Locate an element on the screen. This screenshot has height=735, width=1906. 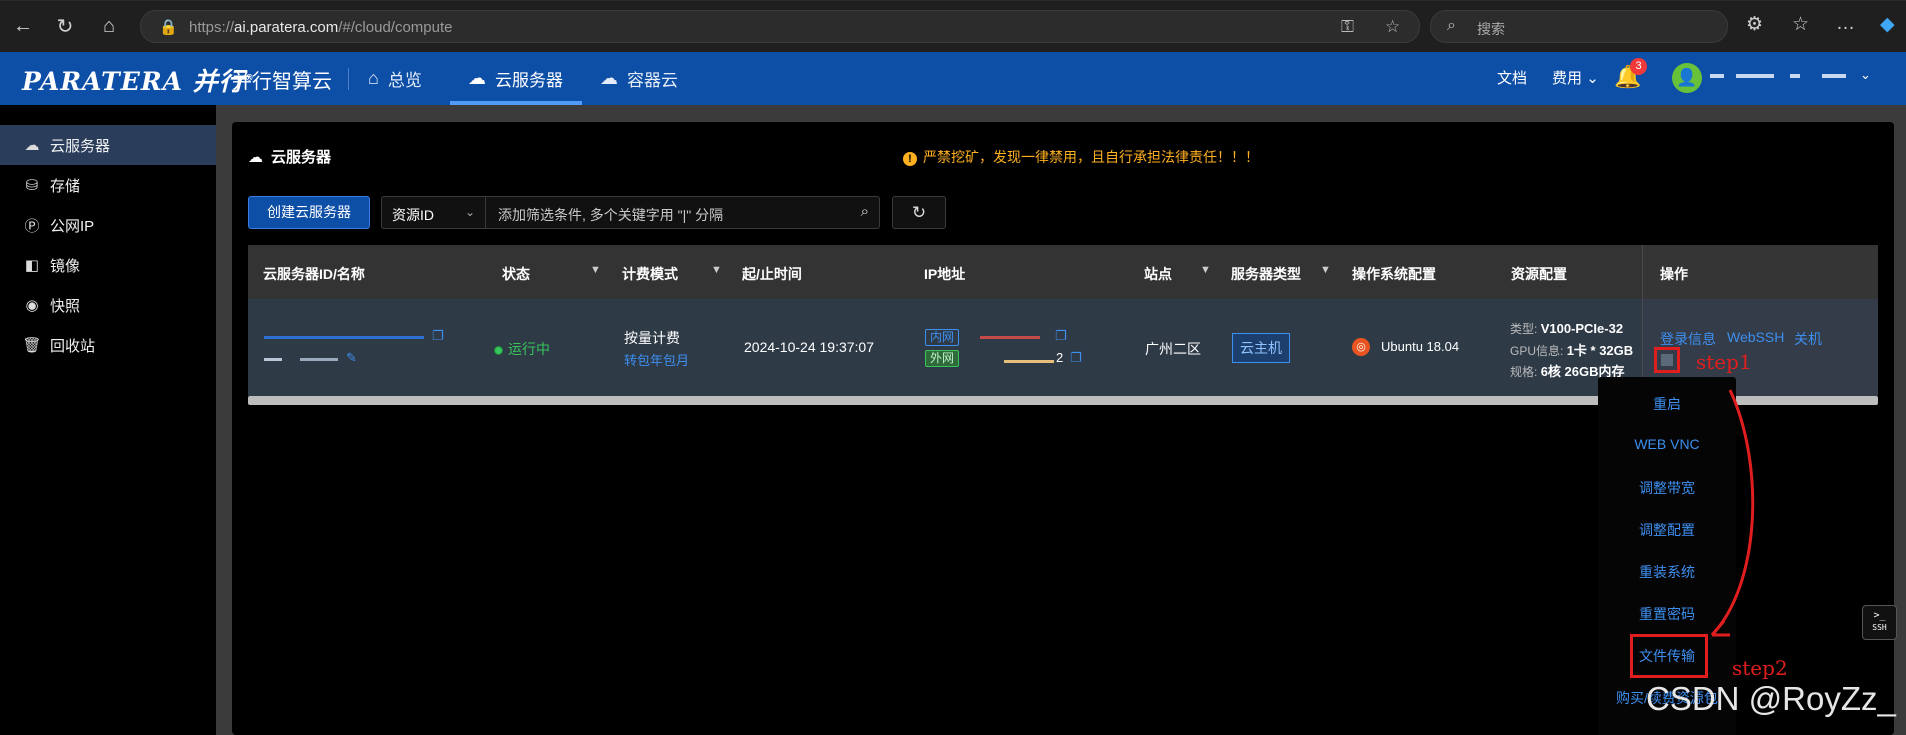
lock-icon: 🔒 is located at coordinates (168, 27).